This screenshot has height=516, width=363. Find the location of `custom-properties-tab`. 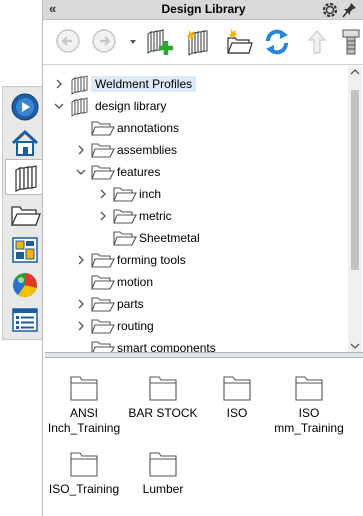

custom-properties-tab is located at coordinates (23, 319).